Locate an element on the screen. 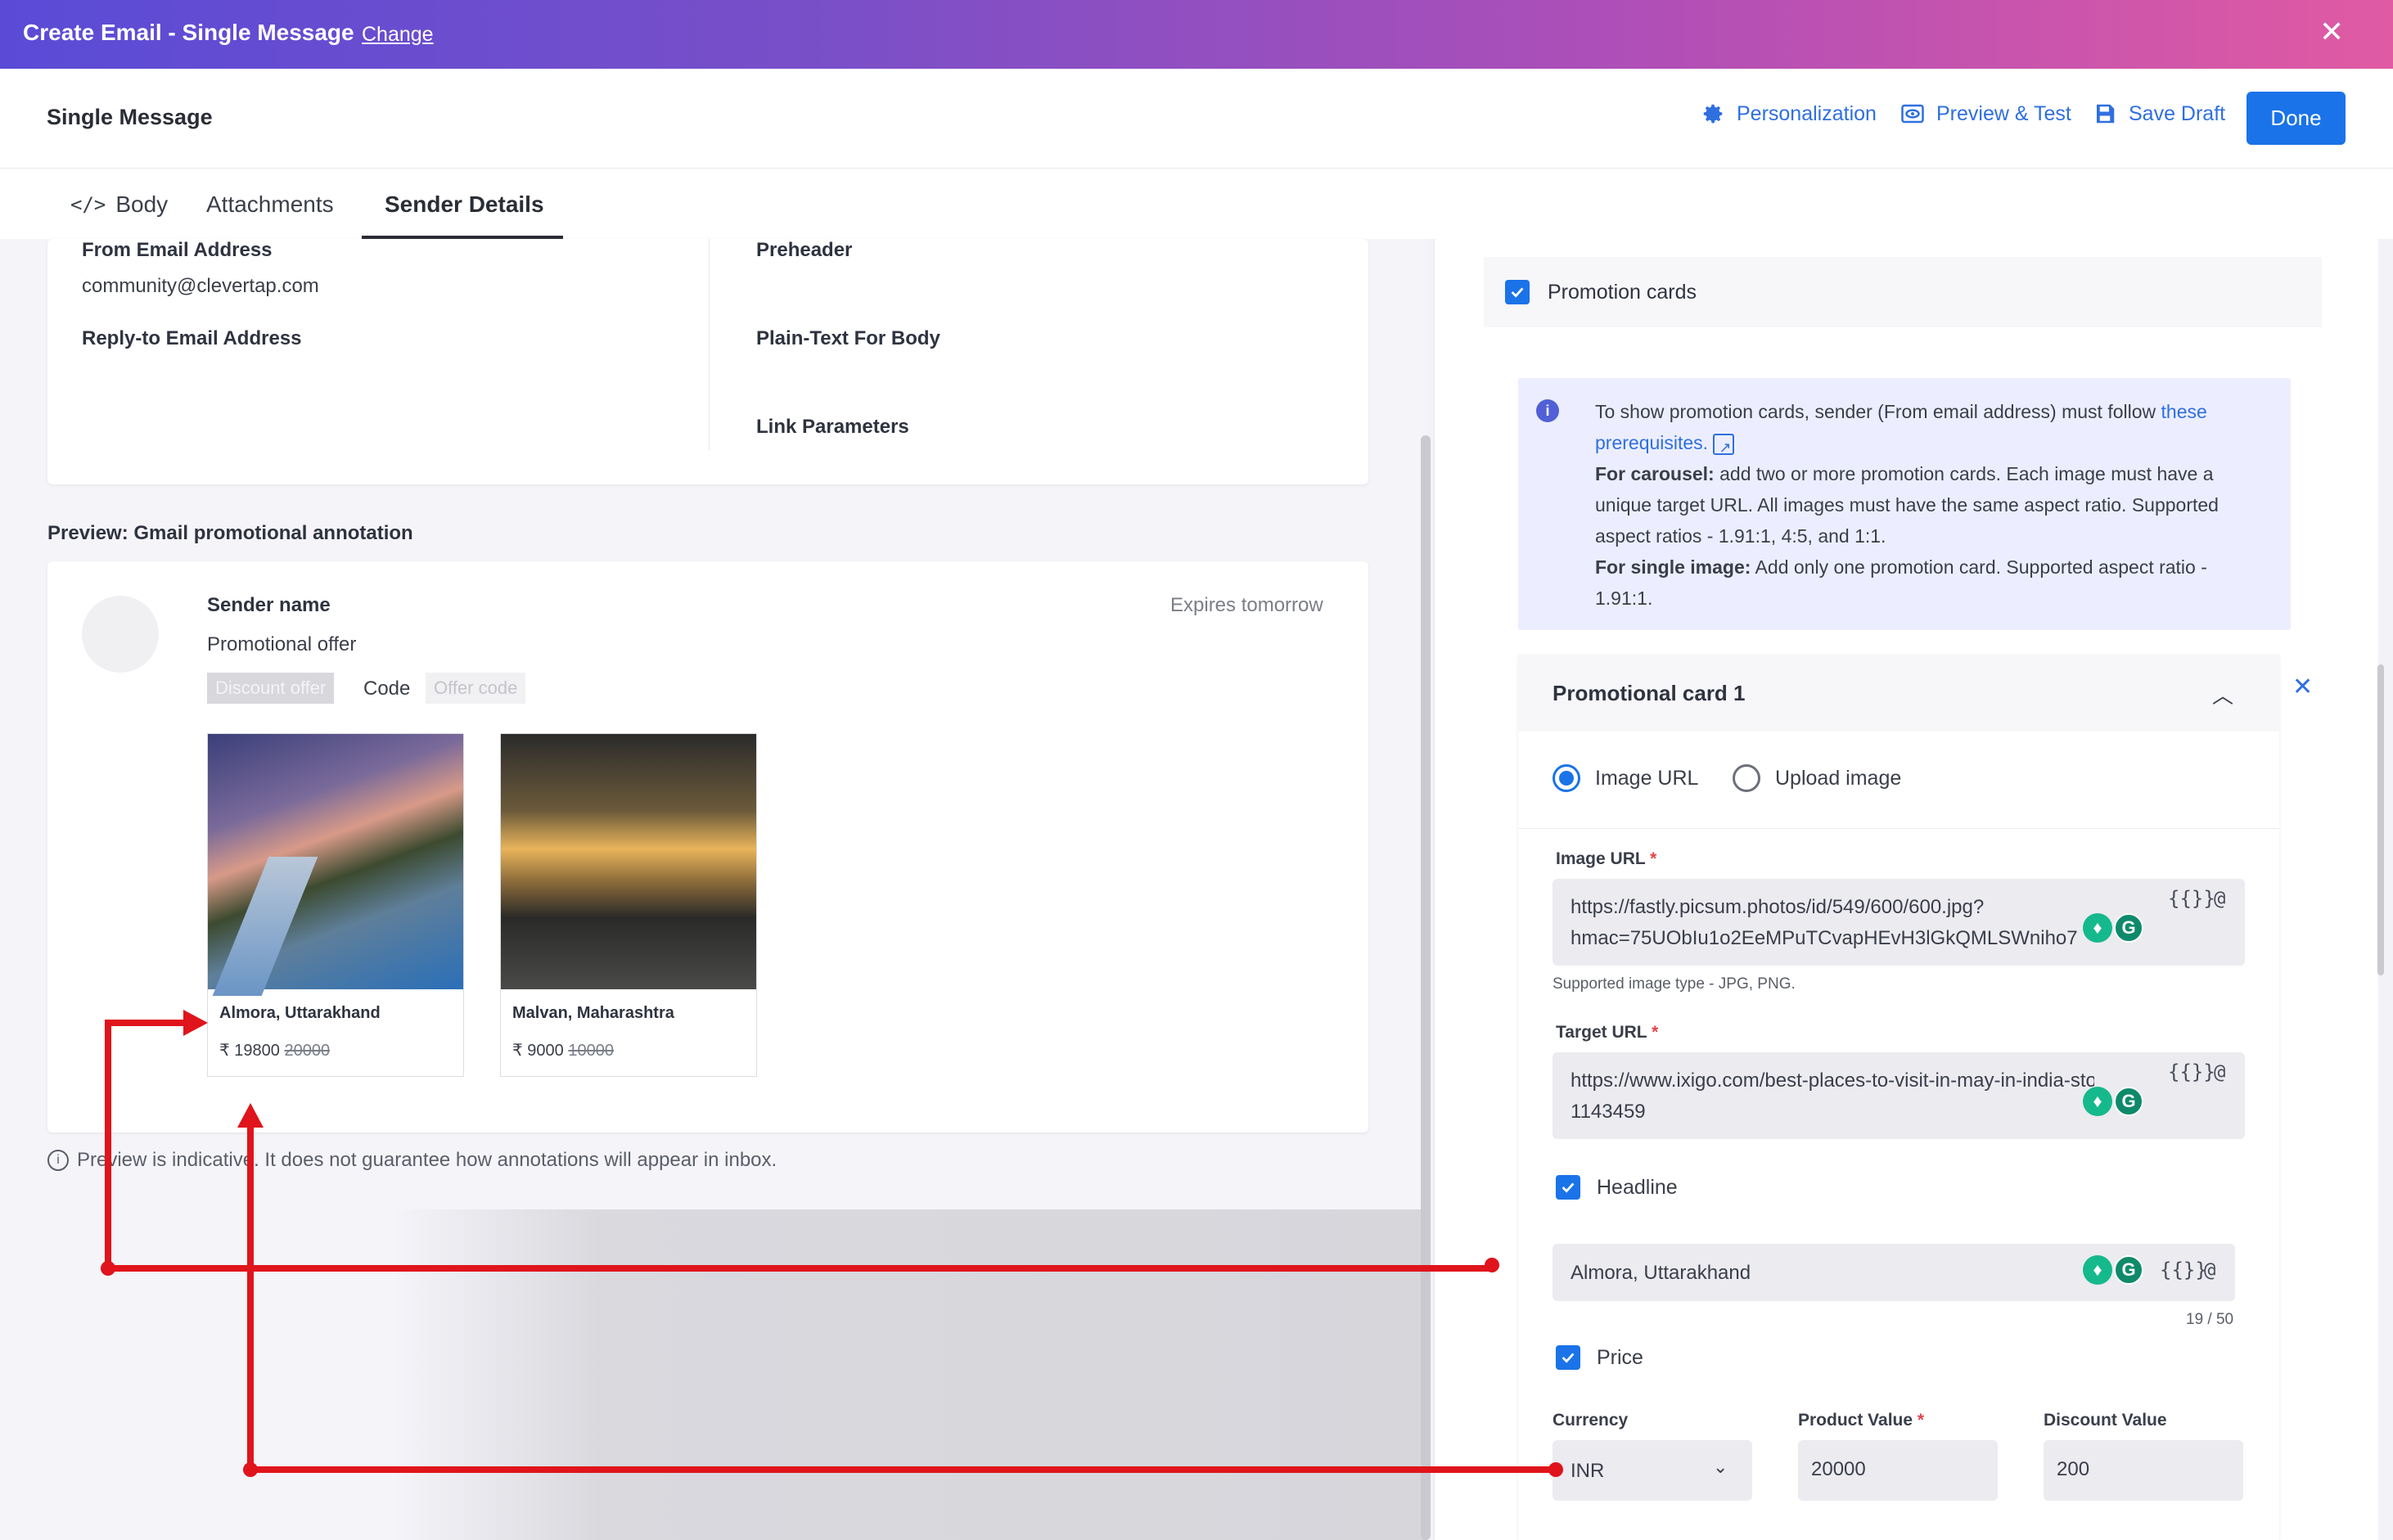 The width and height of the screenshot is (2393, 1540). save-draft-button: Save Draft is located at coordinates (2159, 113).